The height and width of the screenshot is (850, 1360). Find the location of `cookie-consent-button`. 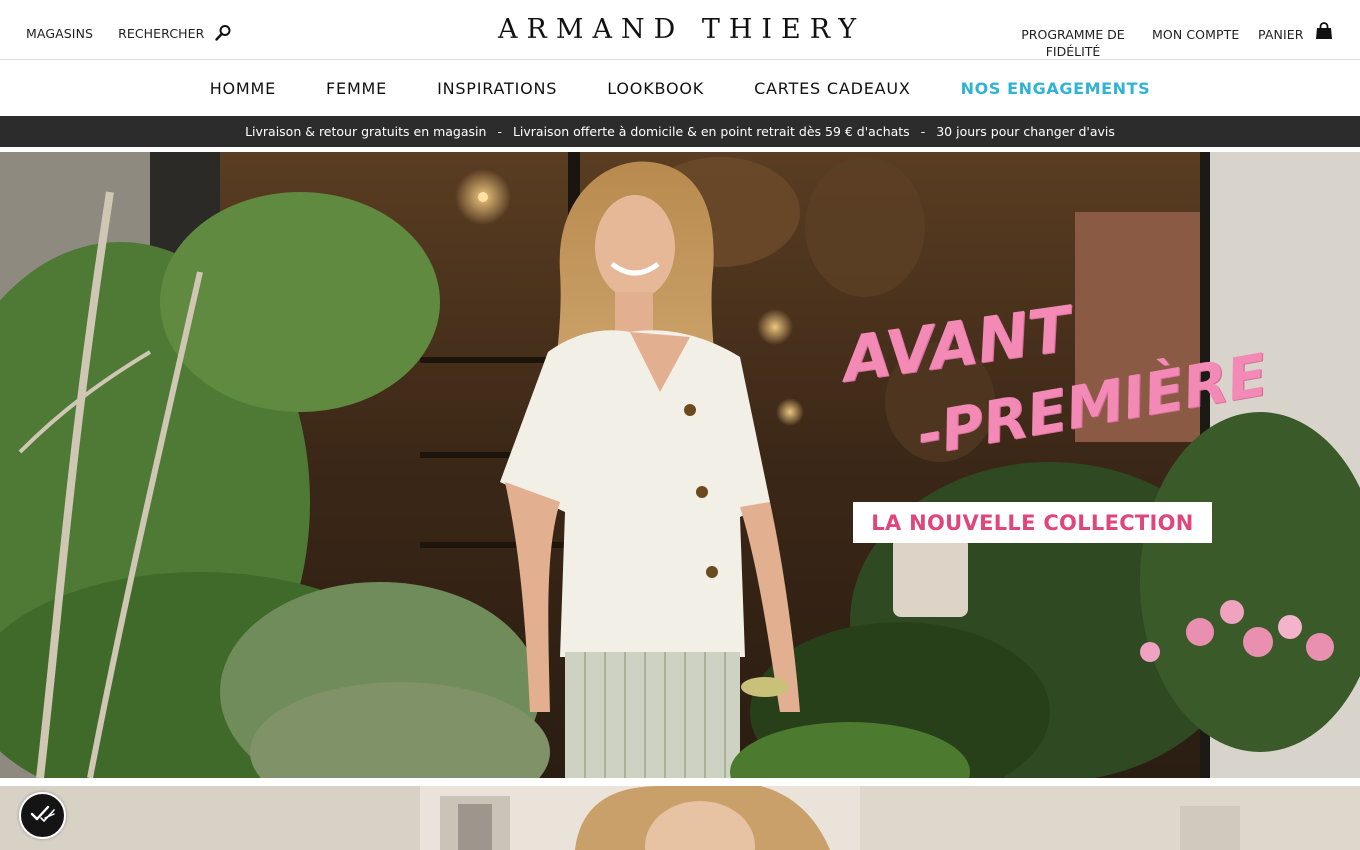

cookie-consent-button is located at coordinates (42, 815).